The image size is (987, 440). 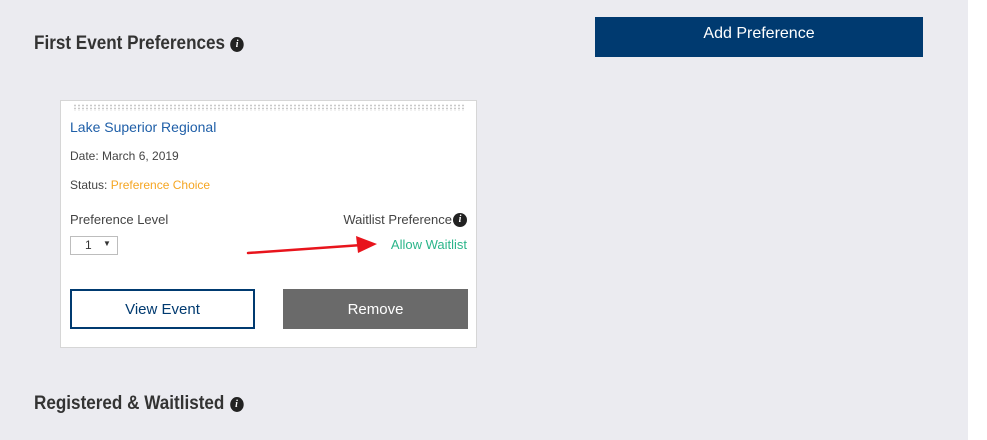 I want to click on event-status: Status: Preference Choice, so click(x=140, y=185).